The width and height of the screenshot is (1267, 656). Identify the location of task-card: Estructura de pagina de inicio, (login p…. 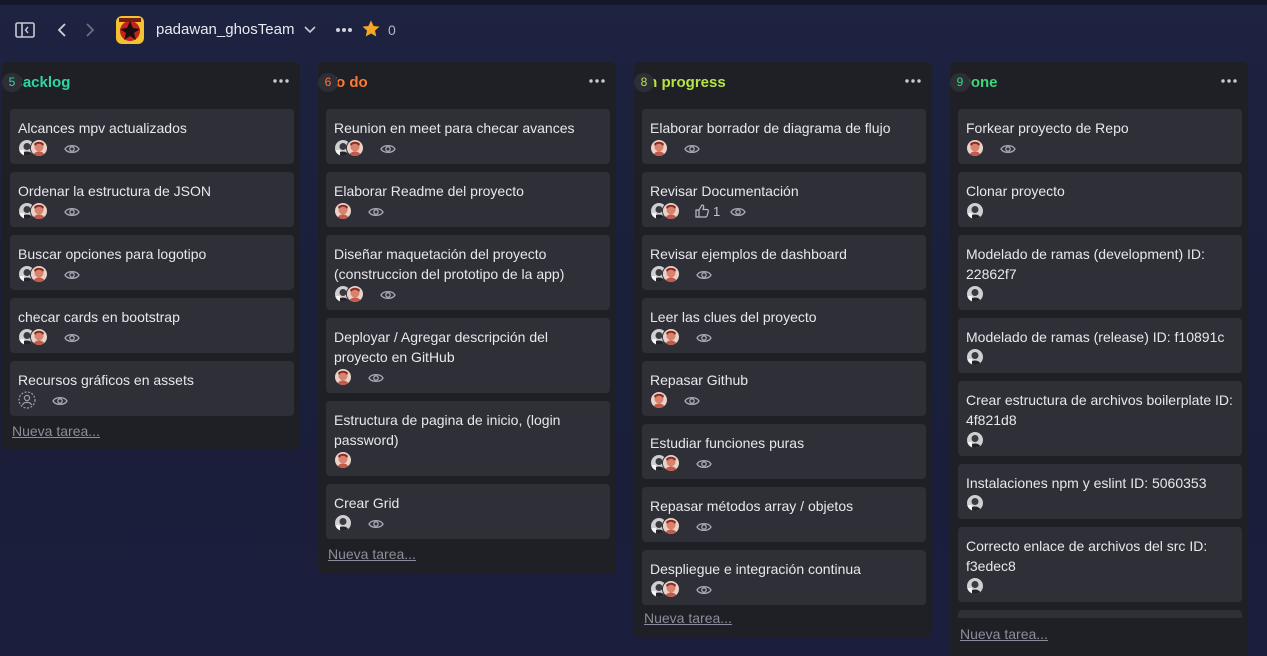
(468, 438).